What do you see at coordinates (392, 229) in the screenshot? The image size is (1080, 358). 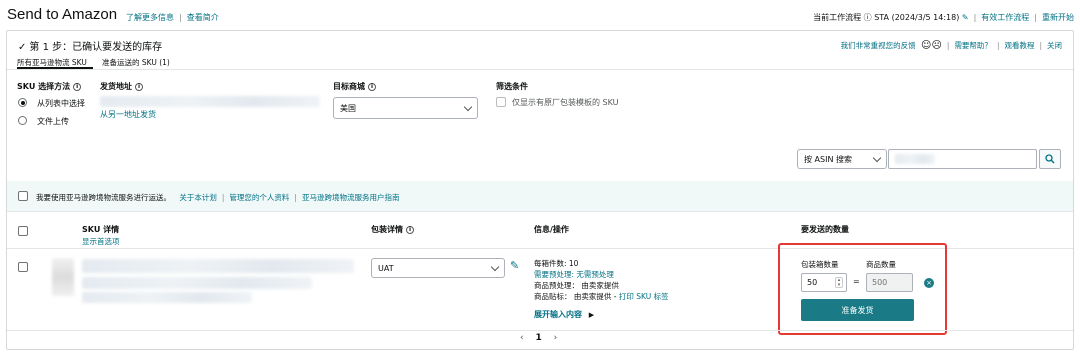 I see `col-packing-details: 包装详情 i` at bounding box center [392, 229].